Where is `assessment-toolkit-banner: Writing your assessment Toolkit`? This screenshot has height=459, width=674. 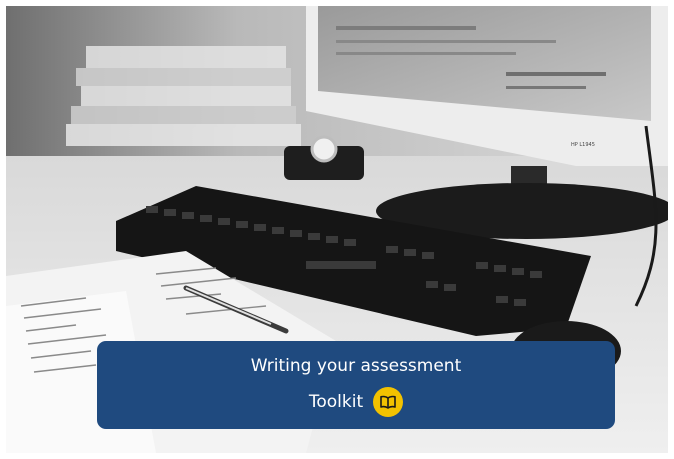 assessment-toolkit-banner: Writing your assessment Toolkit is located at coordinates (356, 385).